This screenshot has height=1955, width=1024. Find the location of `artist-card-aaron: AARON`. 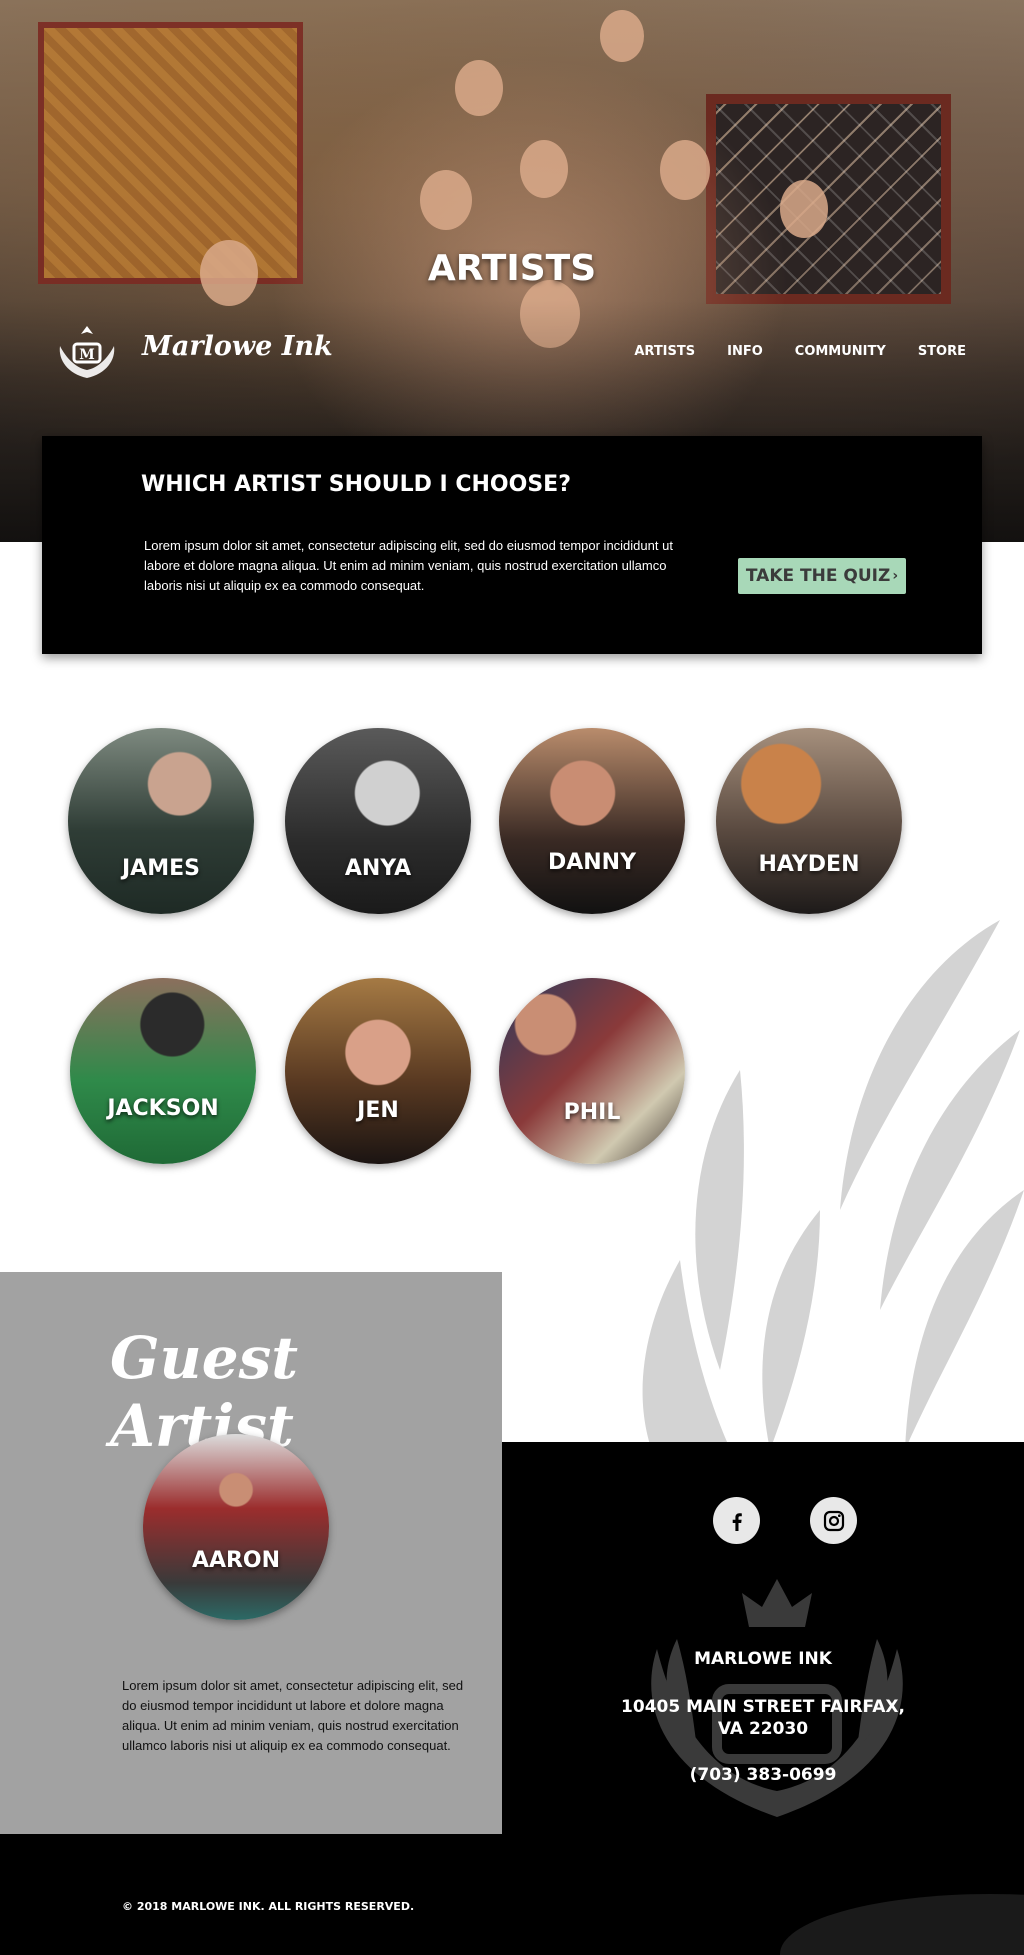

artist-card-aaron: AARON is located at coordinates (236, 1527).